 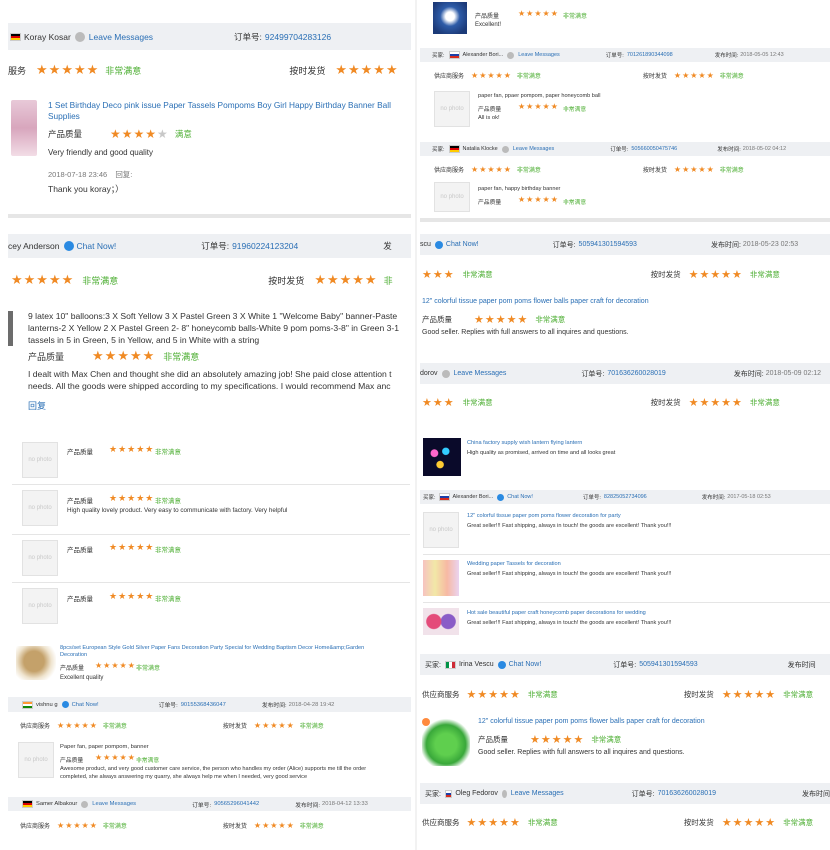 I want to click on russia-flag-icon, so click(x=448, y=793).